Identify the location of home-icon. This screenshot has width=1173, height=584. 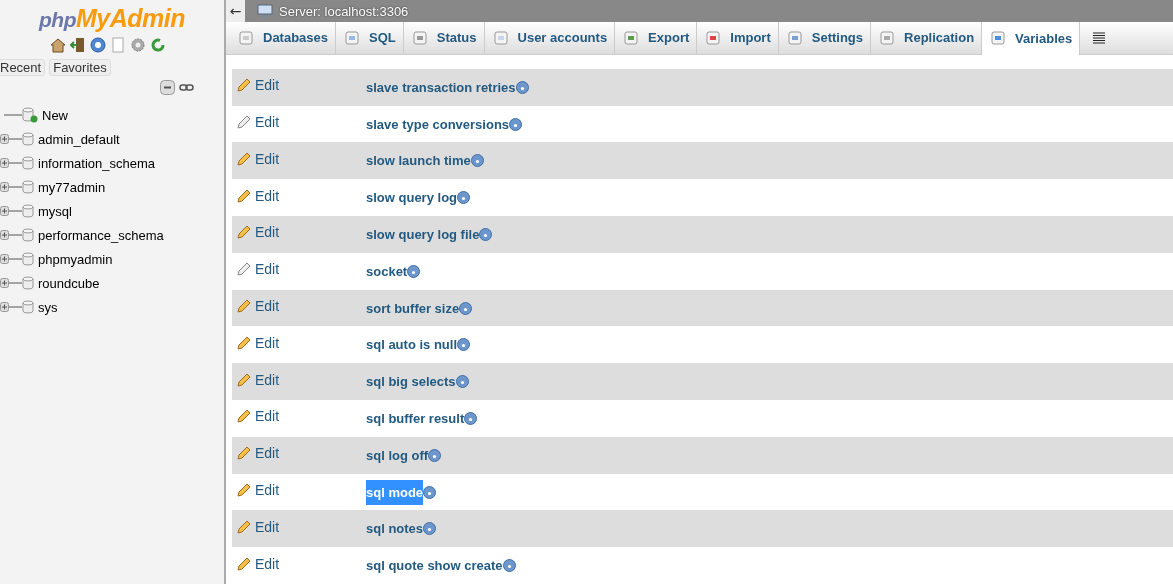
(58, 45).